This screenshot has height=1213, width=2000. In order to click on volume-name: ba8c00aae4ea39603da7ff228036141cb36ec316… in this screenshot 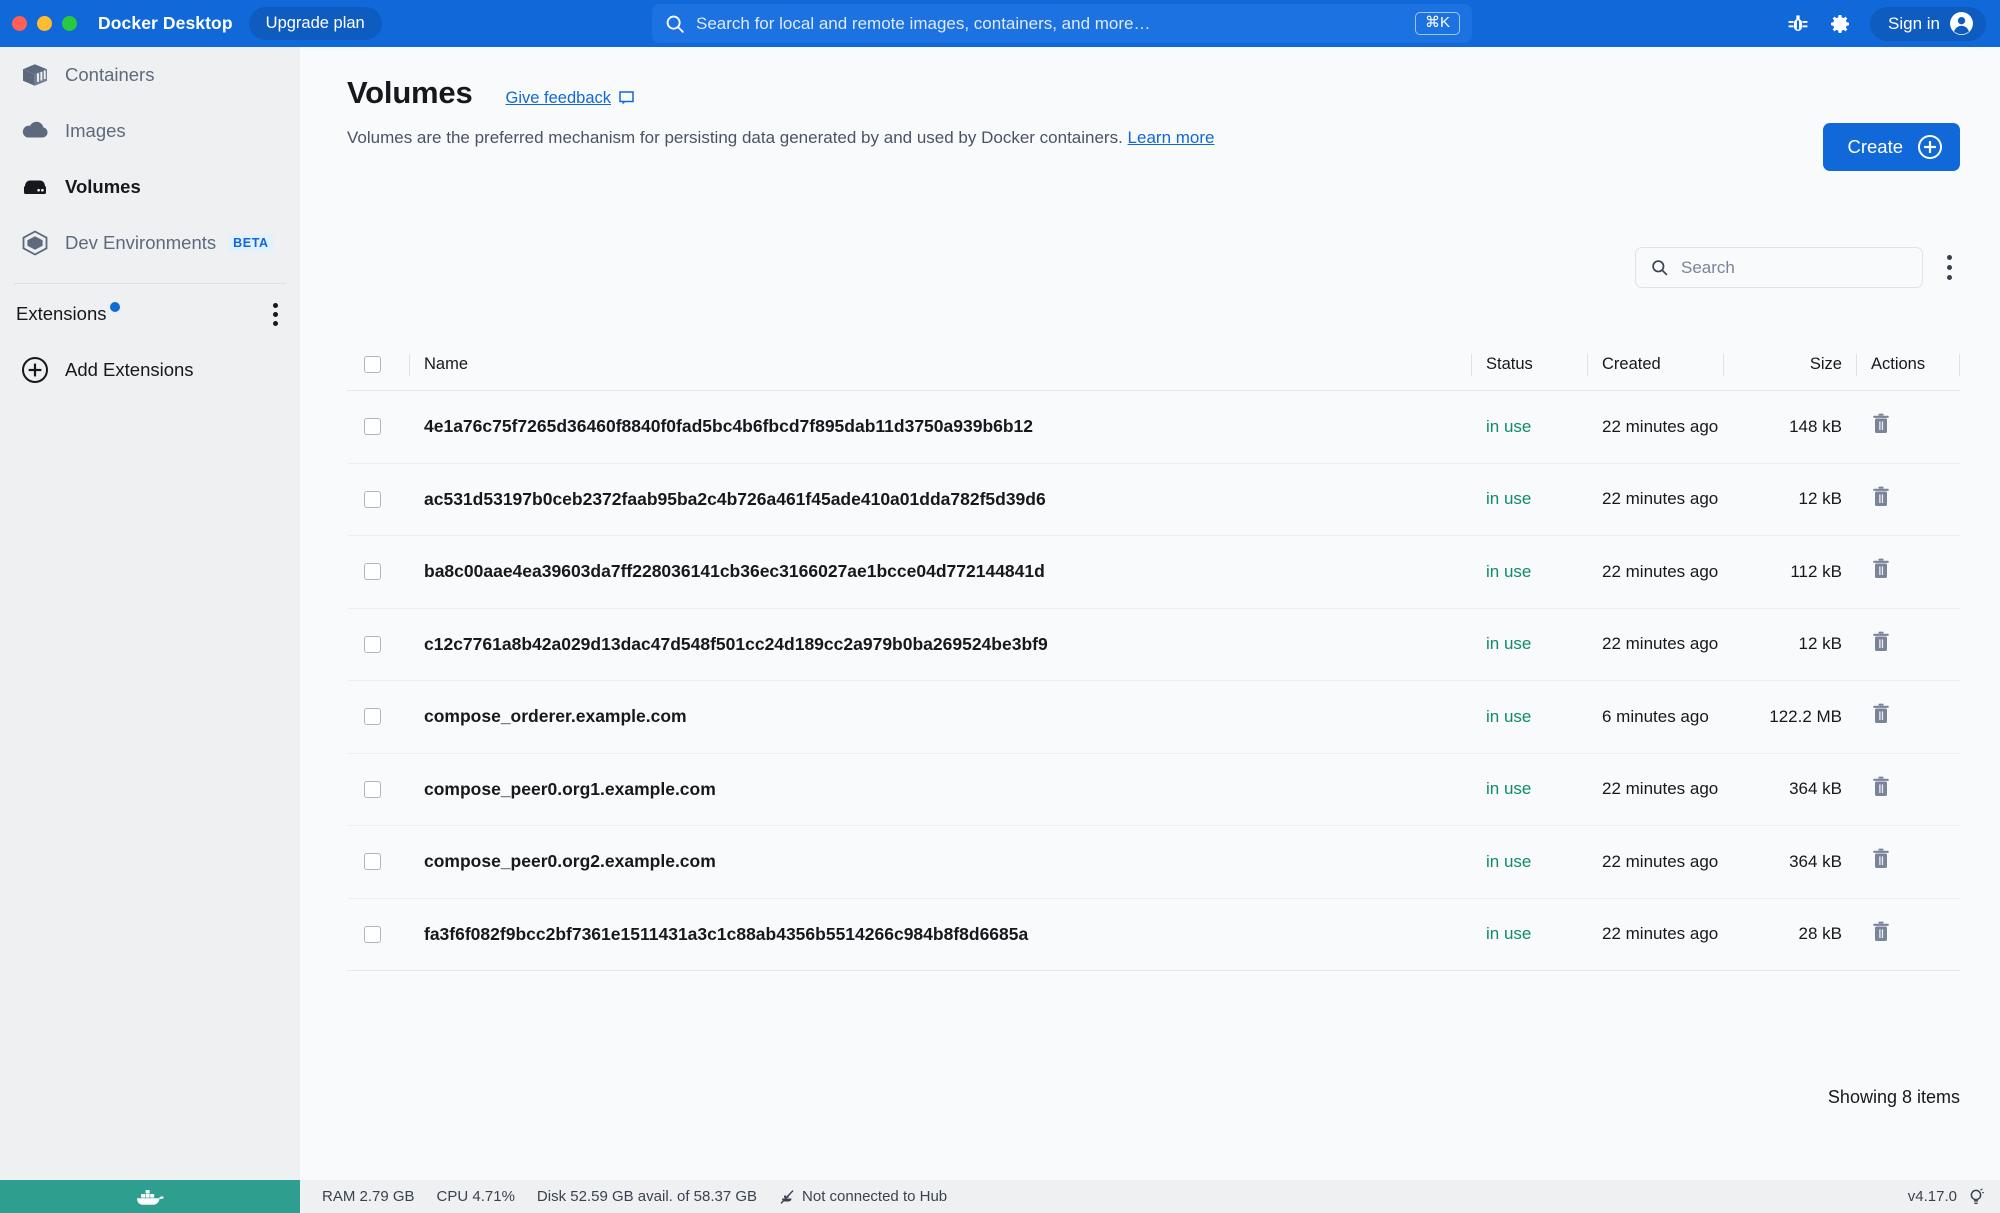, I will do `click(940, 571)`.